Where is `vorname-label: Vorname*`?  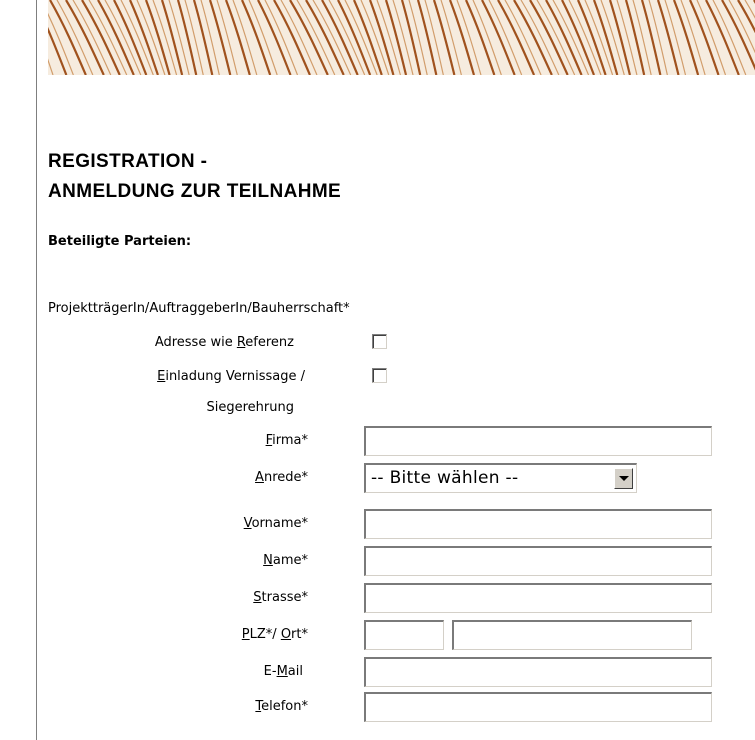
vorname-label: Vorname* is located at coordinates (276, 523).